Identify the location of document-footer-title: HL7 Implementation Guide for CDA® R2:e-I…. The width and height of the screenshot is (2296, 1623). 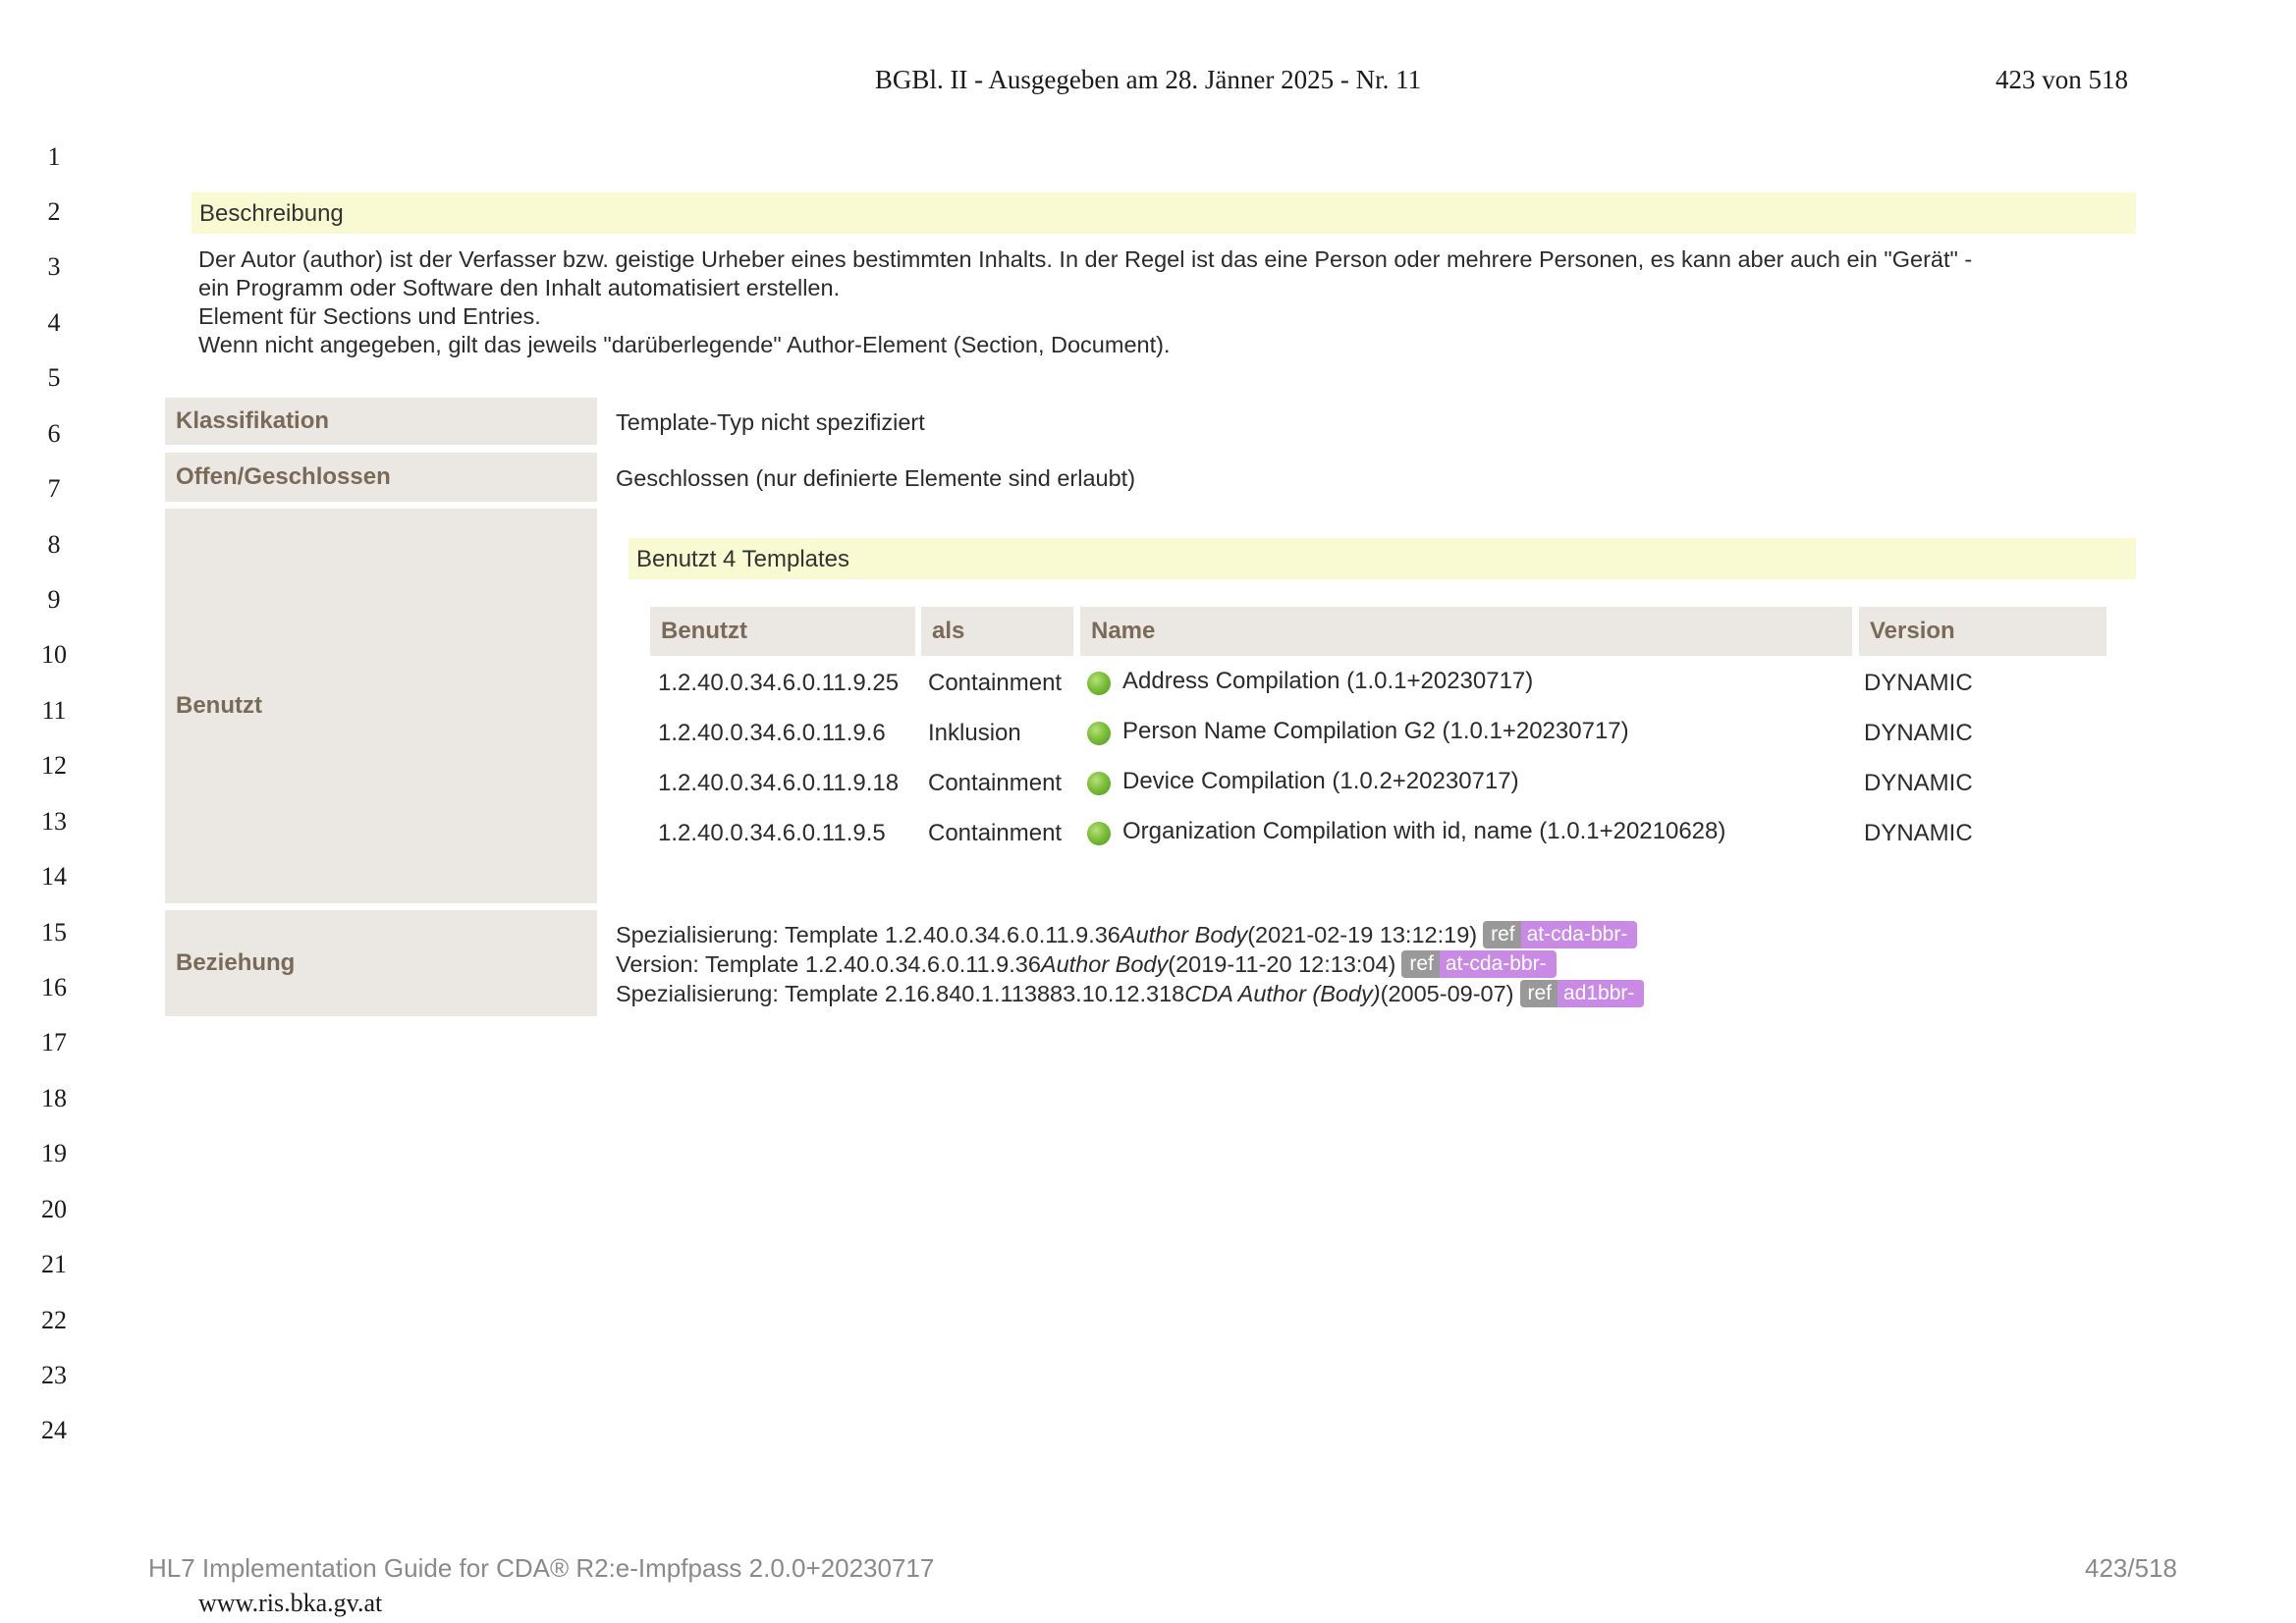
(541, 1568).